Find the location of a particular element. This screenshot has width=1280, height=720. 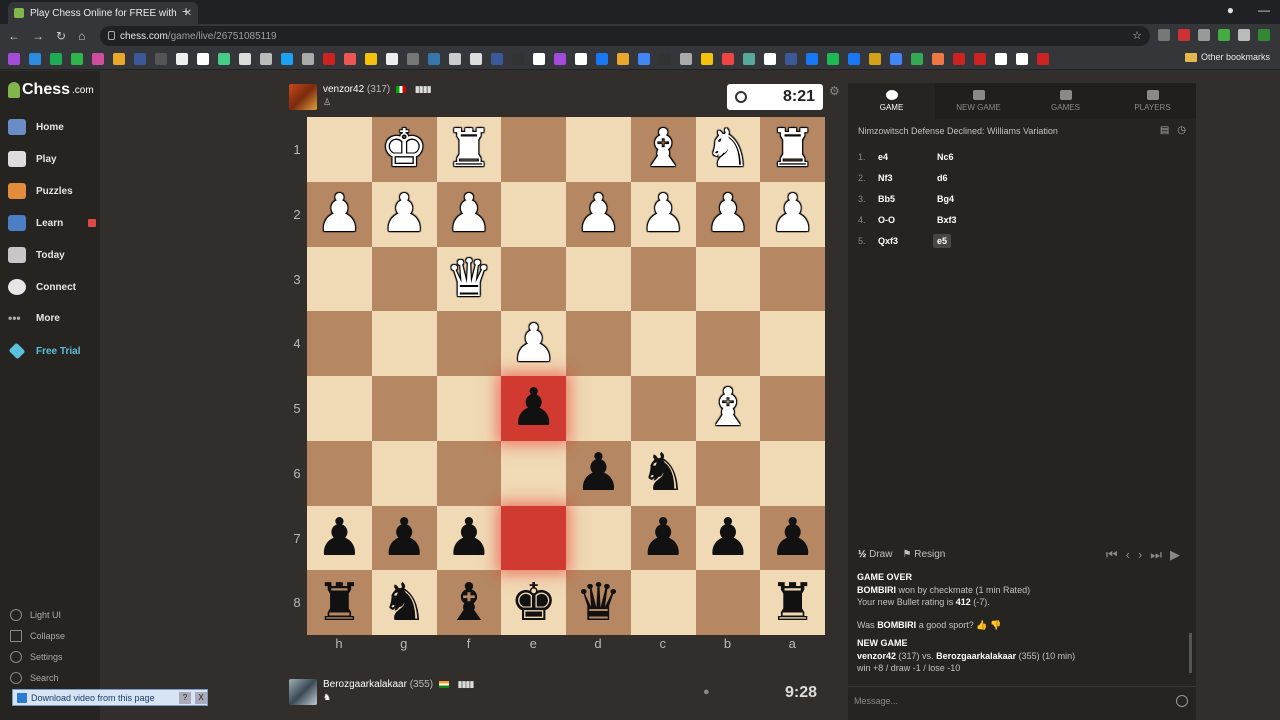

board-square-e3 is located at coordinates (533, 279).